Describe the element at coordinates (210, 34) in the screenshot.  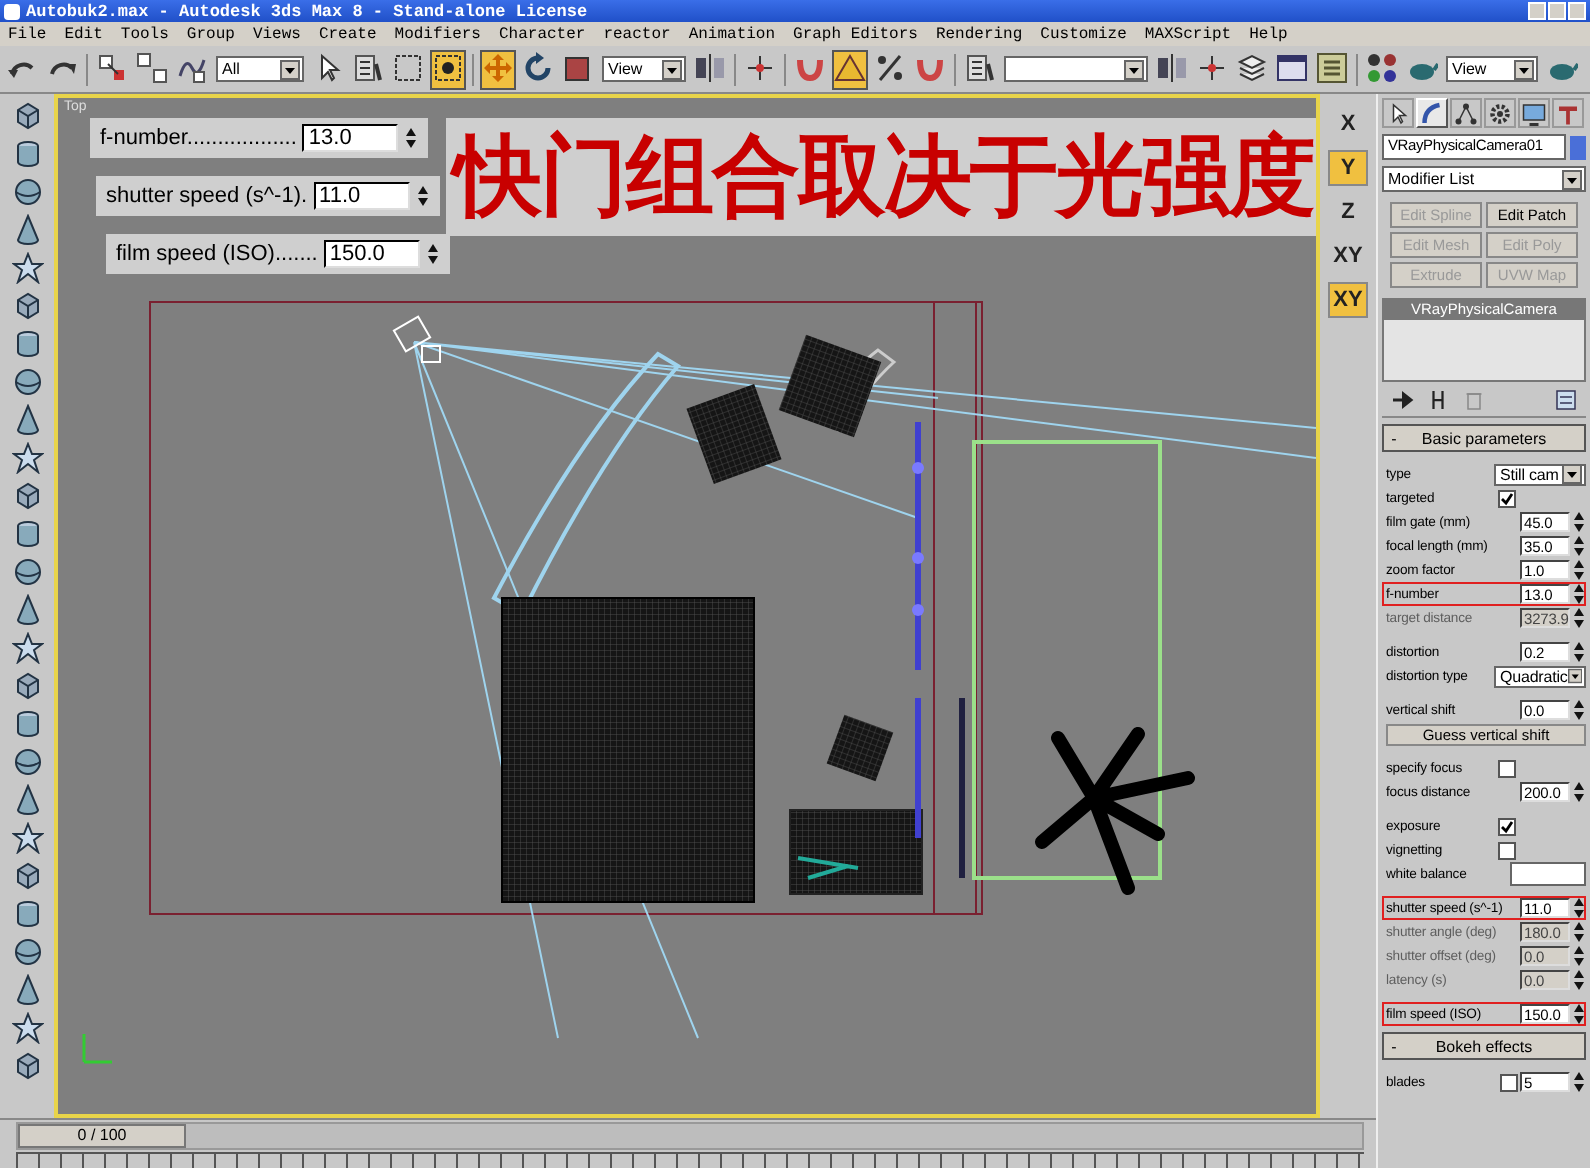
I see `menu-item: Group` at that location.